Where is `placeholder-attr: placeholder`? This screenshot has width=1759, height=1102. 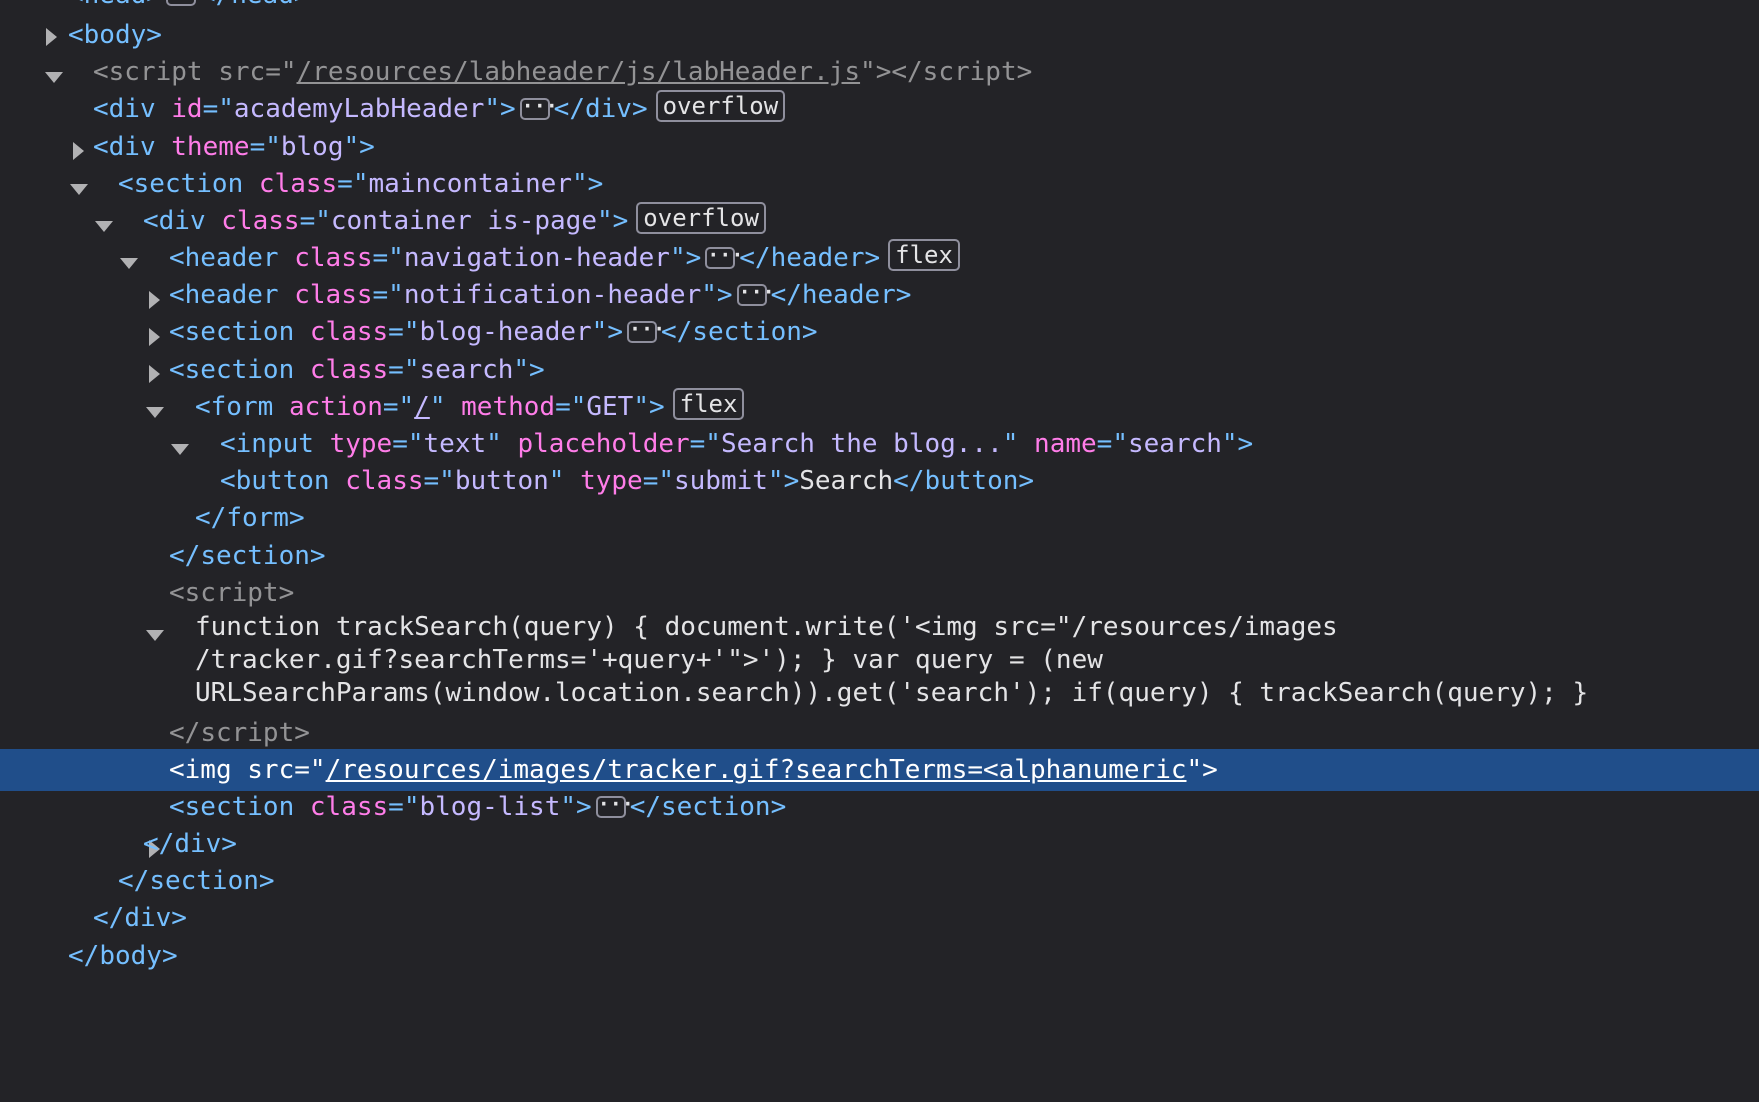 placeholder-attr: placeholder is located at coordinates (603, 444).